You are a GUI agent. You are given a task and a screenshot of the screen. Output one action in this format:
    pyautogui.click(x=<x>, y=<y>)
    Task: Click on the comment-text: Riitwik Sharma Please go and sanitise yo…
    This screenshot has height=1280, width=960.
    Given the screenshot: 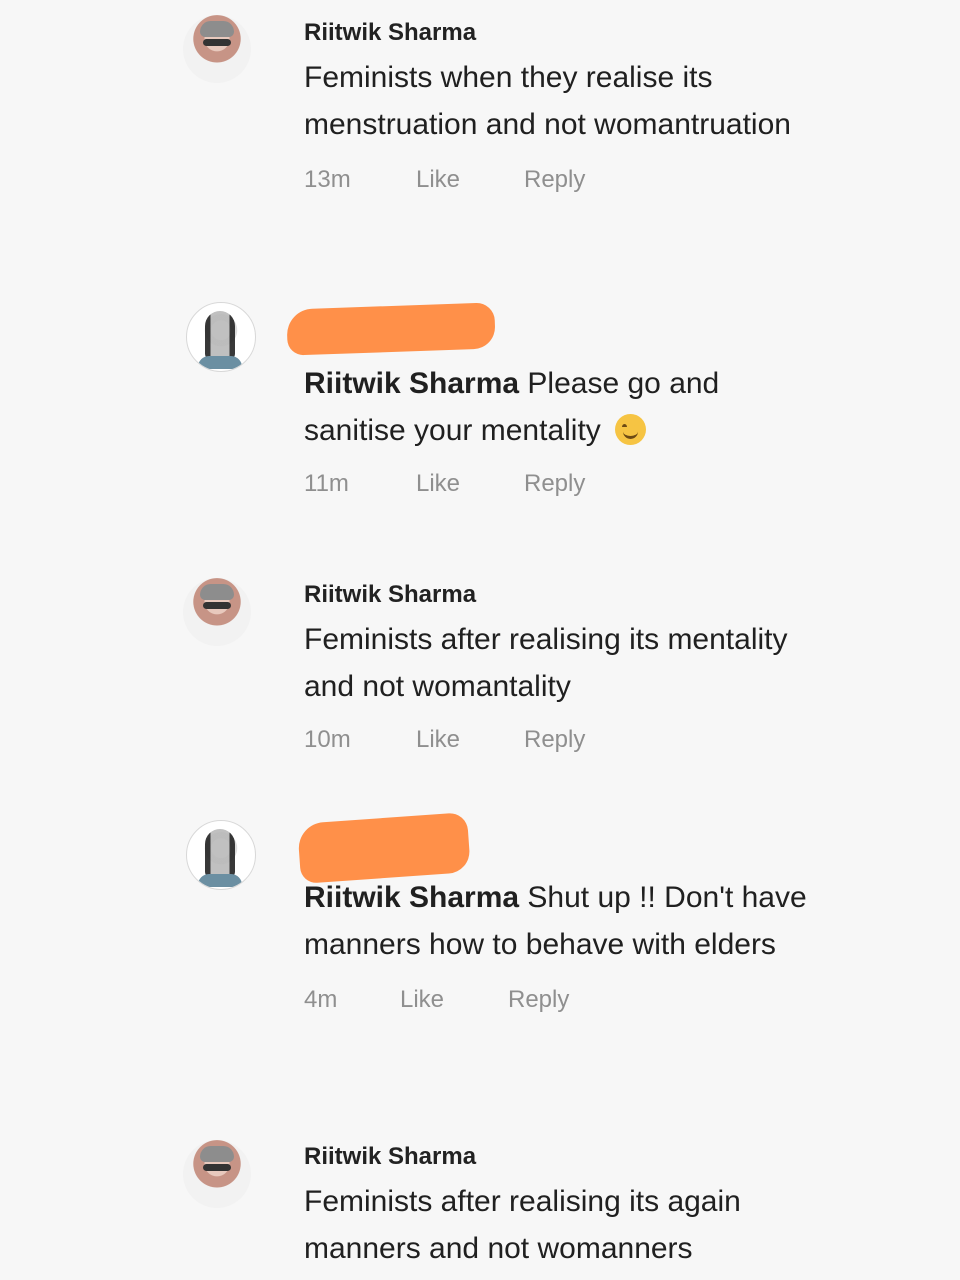 What is the action you would take?
    pyautogui.click(x=554, y=407)
    